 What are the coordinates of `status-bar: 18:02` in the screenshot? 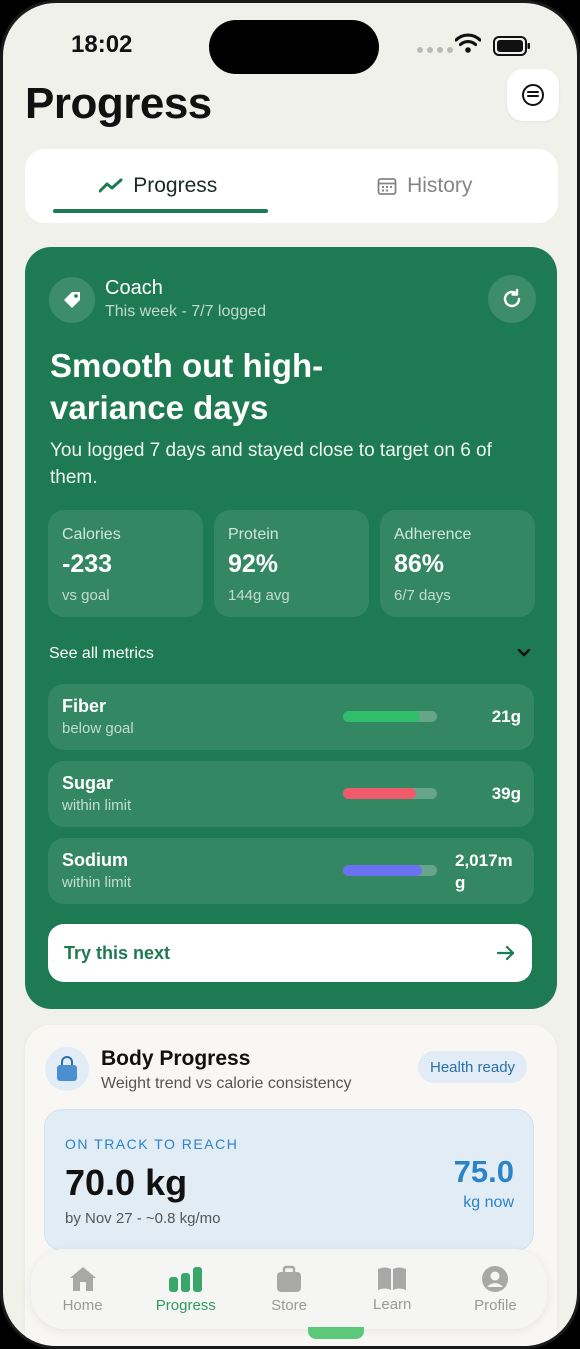 It's located at (290, 43).